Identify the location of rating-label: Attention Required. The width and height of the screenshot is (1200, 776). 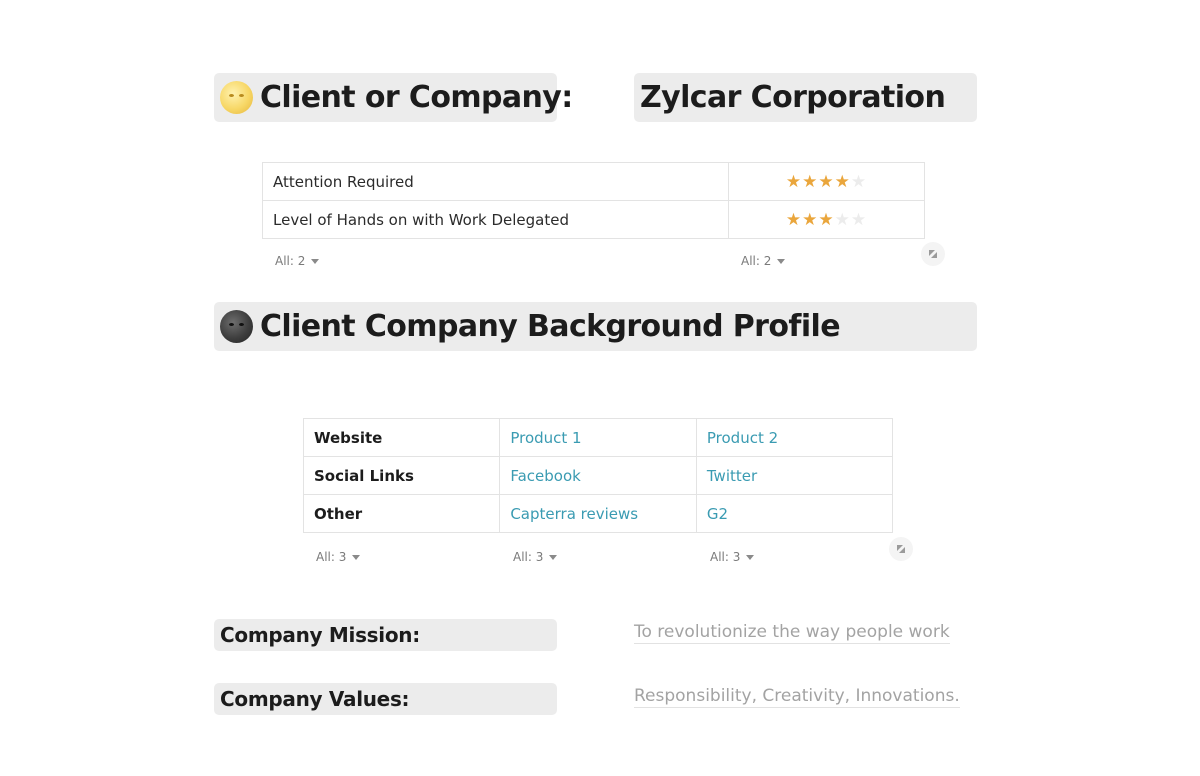
(495, 181).